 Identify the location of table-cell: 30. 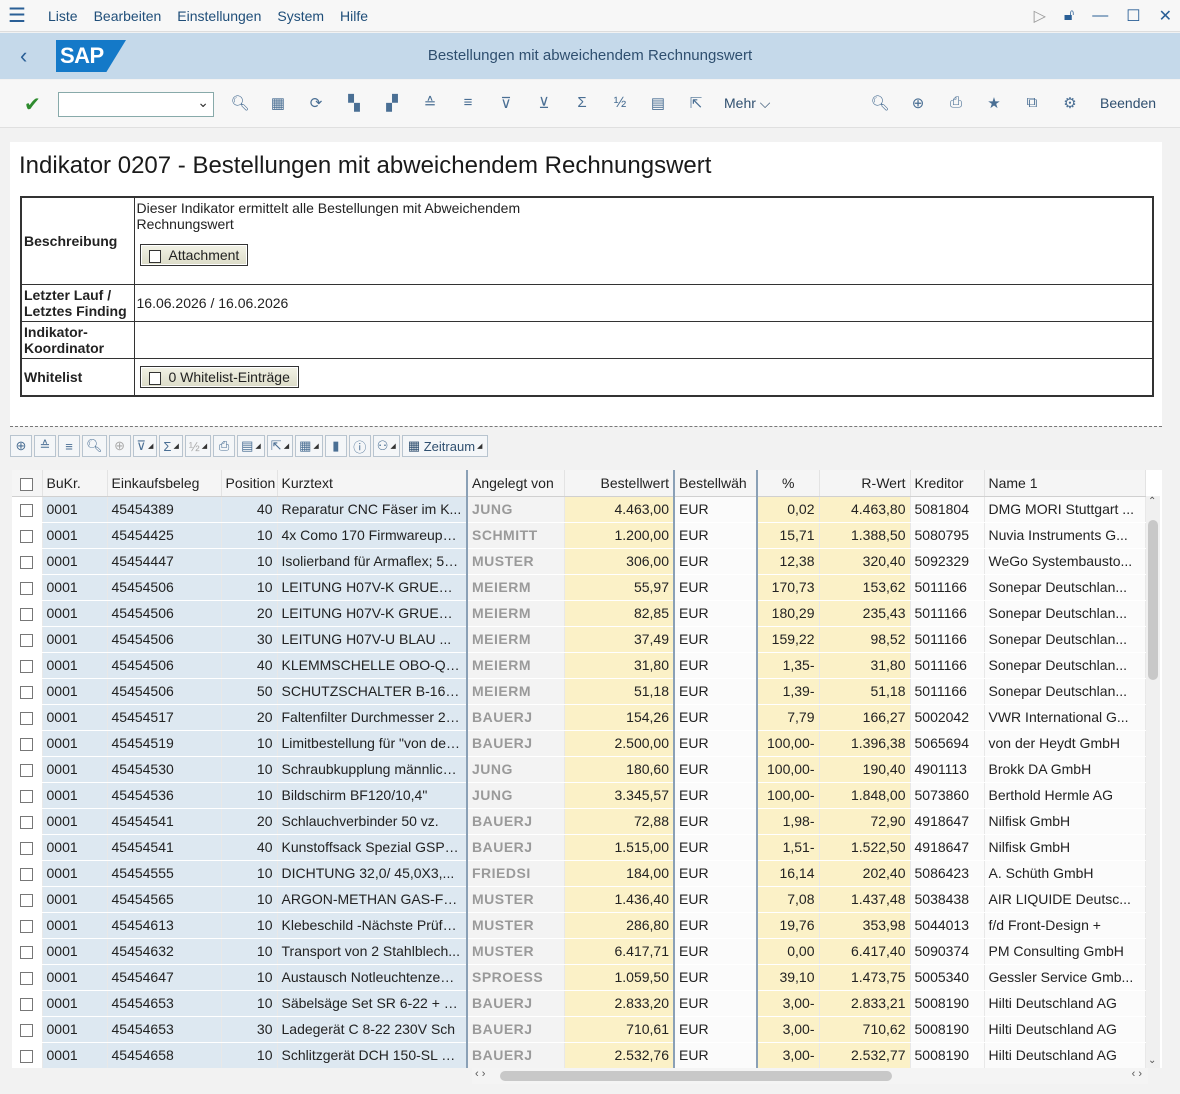
(249, 1029).